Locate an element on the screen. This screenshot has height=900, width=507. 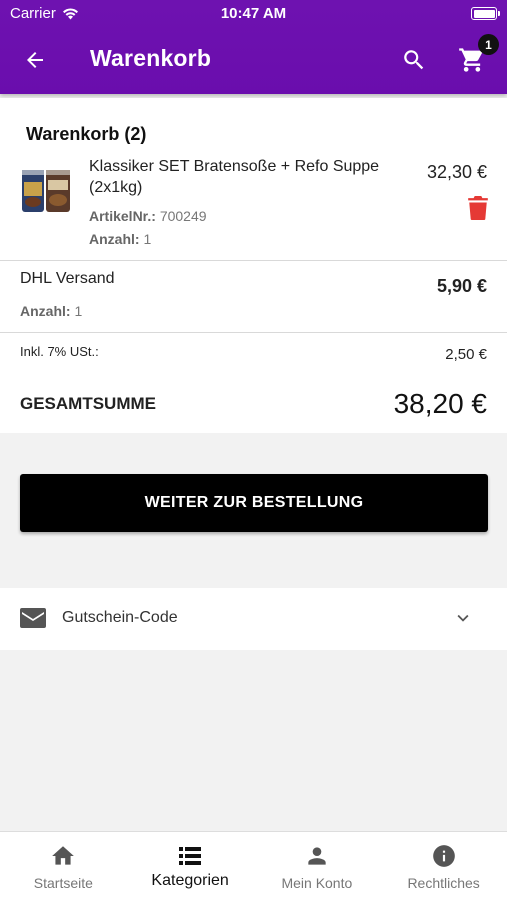
nav-item-label: Kategorien is located at coordinates (190, 880).